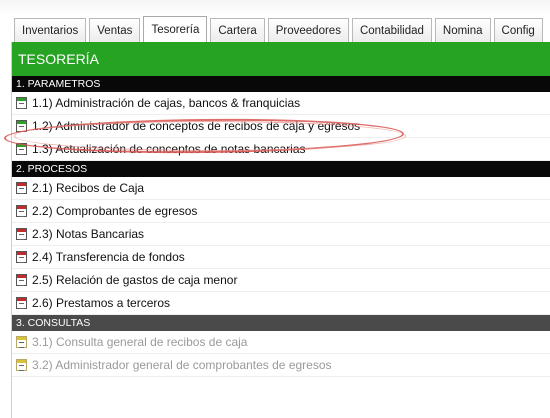  Describe the element at coordinates (462, 30) in the screenshot. I see `tab-nomina: Nomina` at that location.